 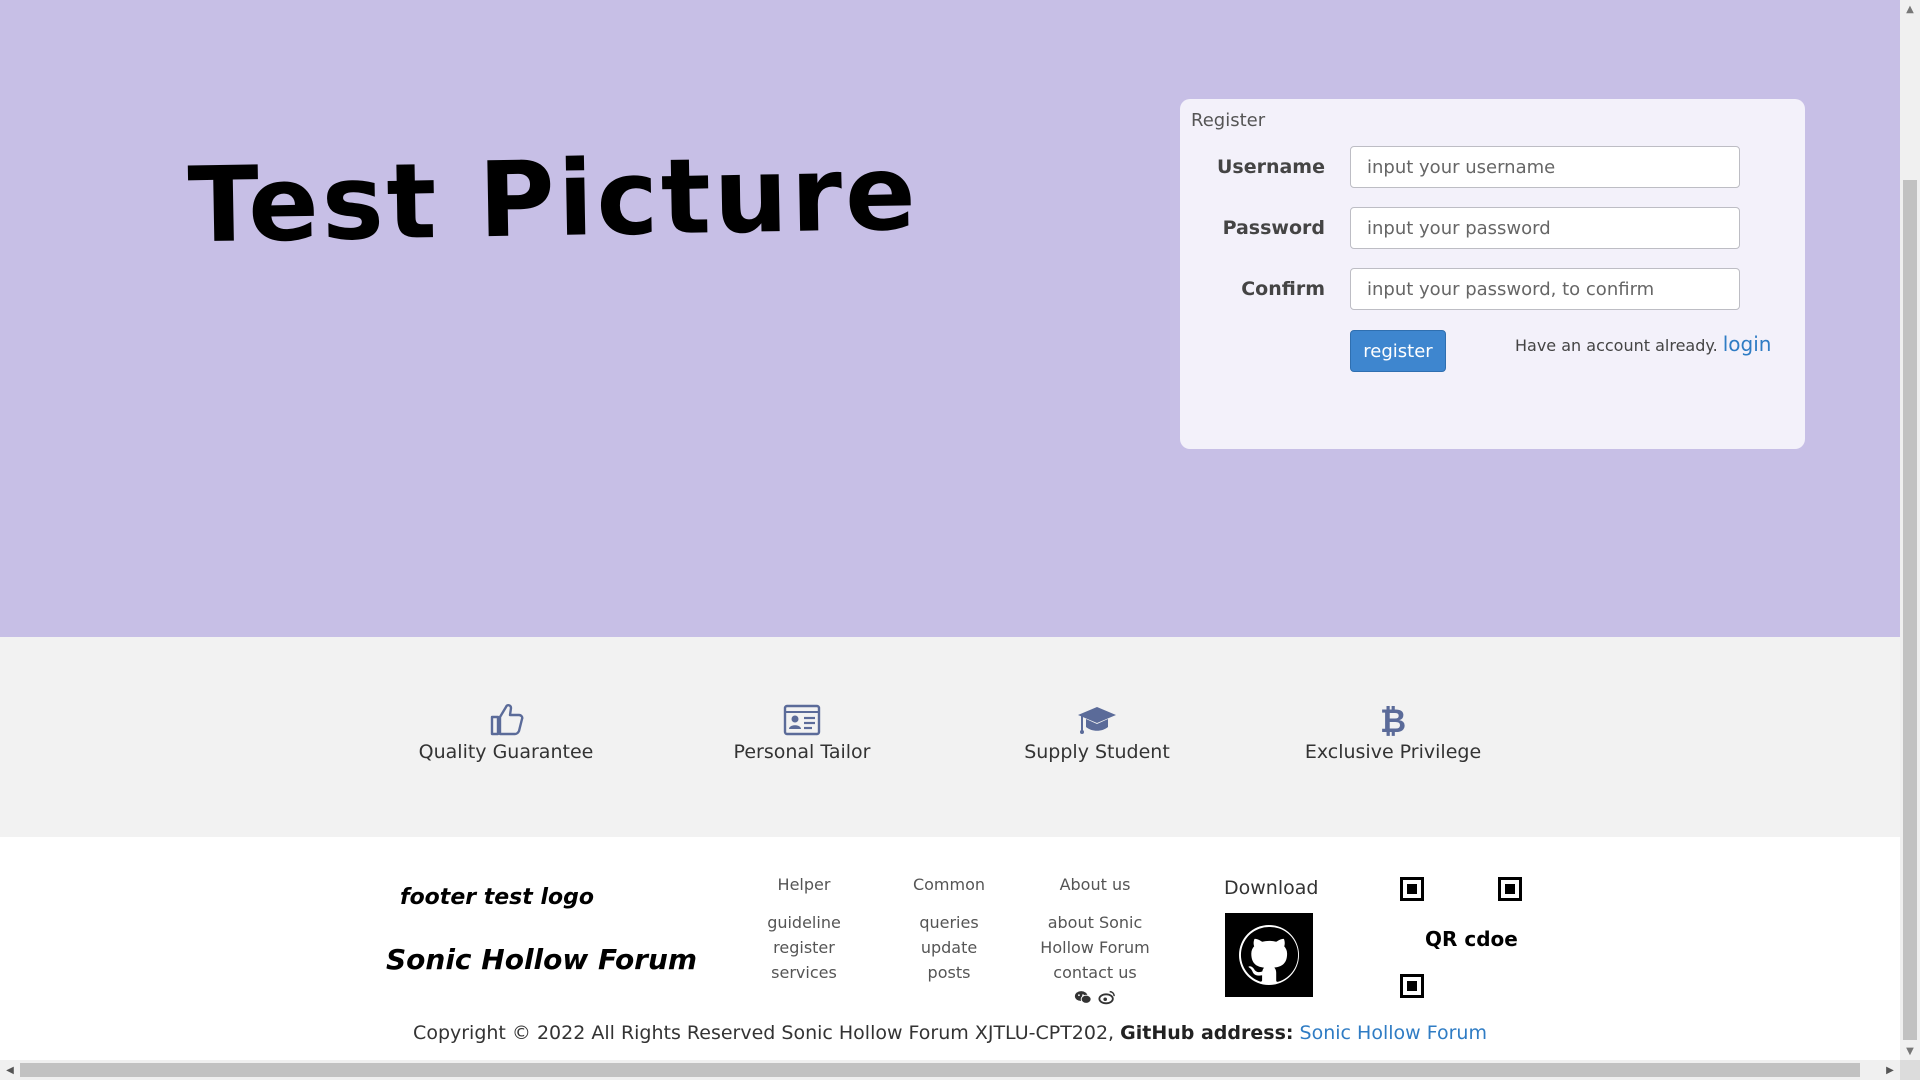 What do you see at coordinates (506, 752) in the screenshot?
I see `feature-label: Quality Guarantee` at bounding box center [506, 752].